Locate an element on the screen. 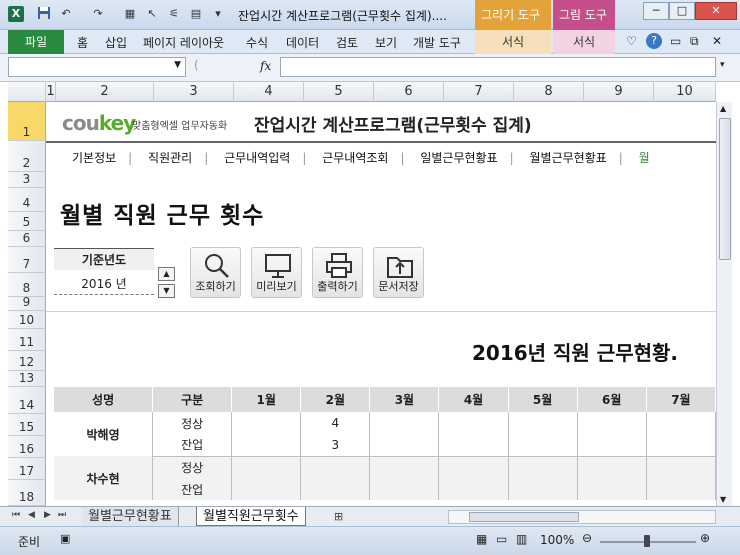  insert-function-icon: fx is located at coordinates (265, 66).